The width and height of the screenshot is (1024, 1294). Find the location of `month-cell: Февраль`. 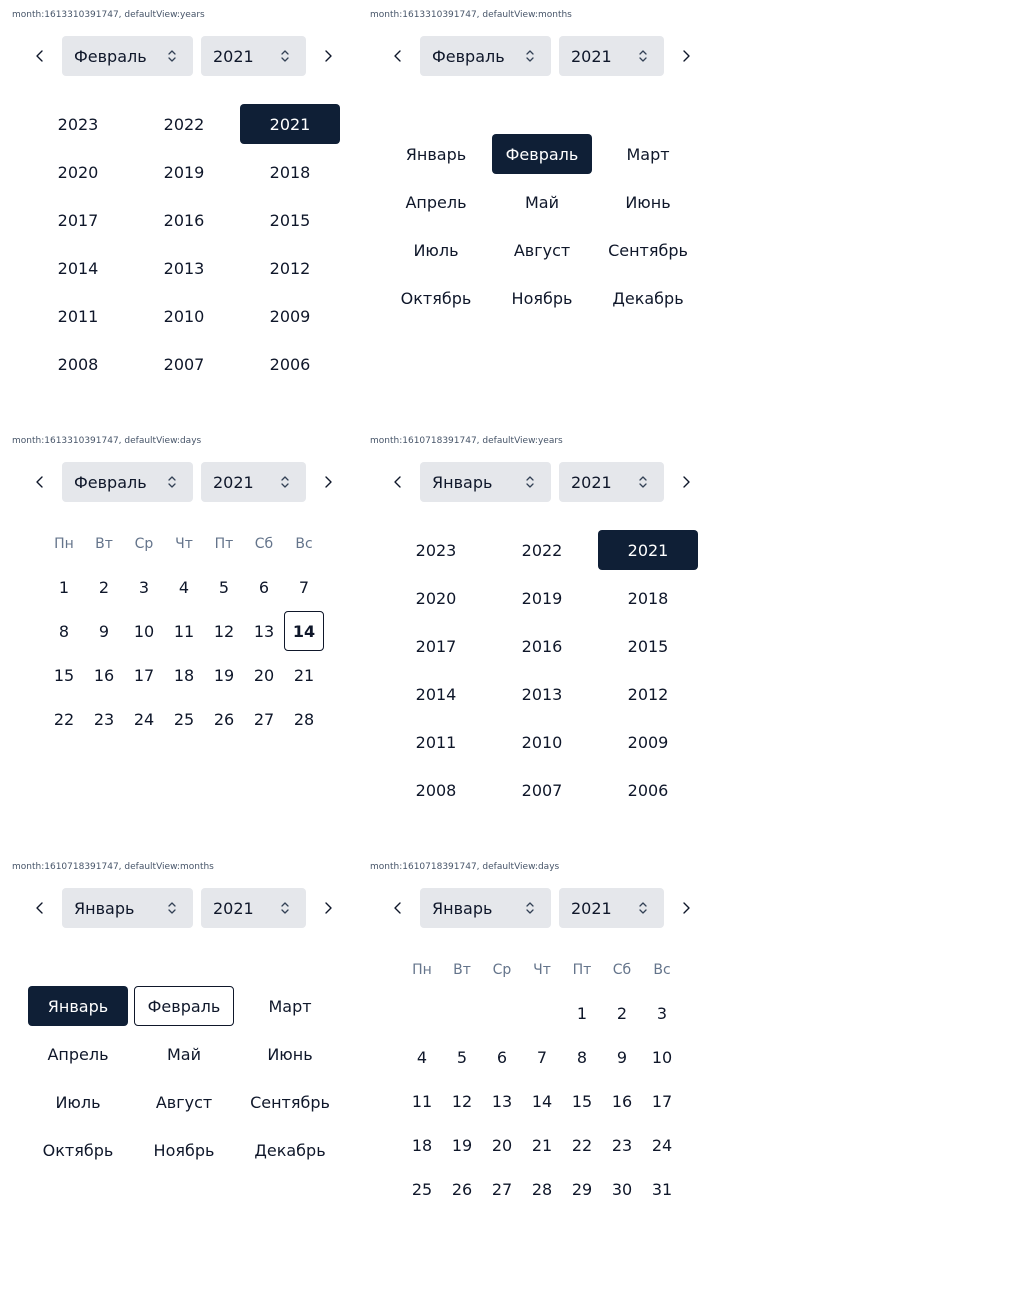

month-cell: Февраль is located at coordinates (542, 154).